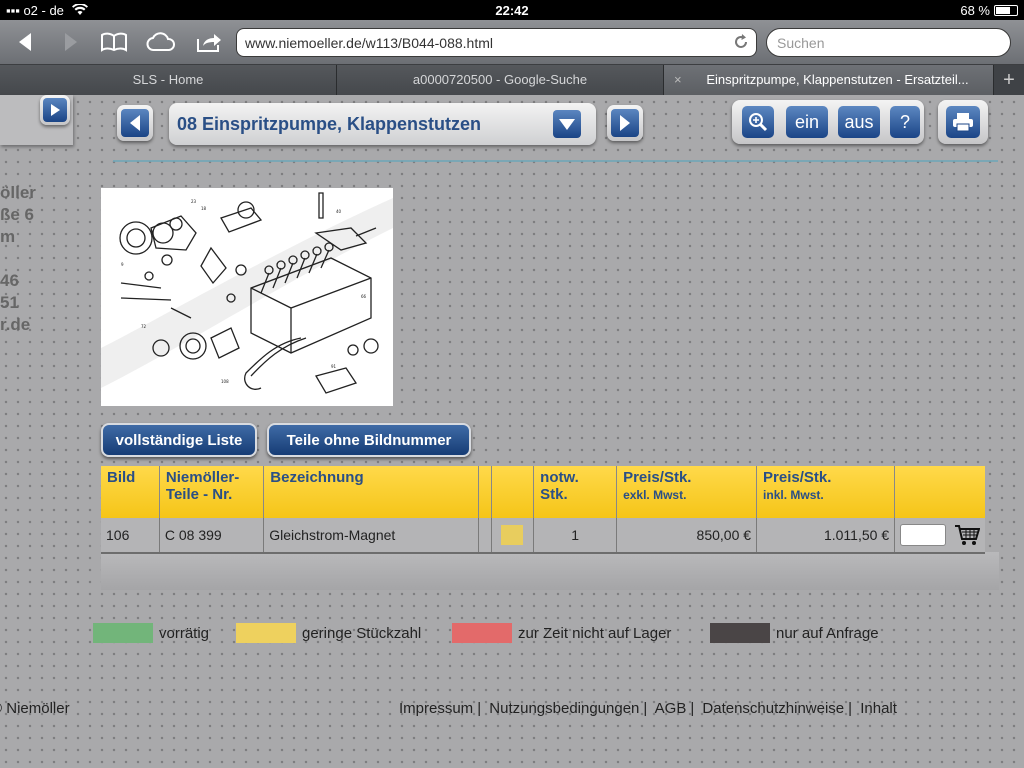 Image resolution: width=1024 pixels, height=768 pixels. What do you see at coordinates (130, 536) in the screenshot?
I see `cell-bild: 106` at bounding box center [130, 536].